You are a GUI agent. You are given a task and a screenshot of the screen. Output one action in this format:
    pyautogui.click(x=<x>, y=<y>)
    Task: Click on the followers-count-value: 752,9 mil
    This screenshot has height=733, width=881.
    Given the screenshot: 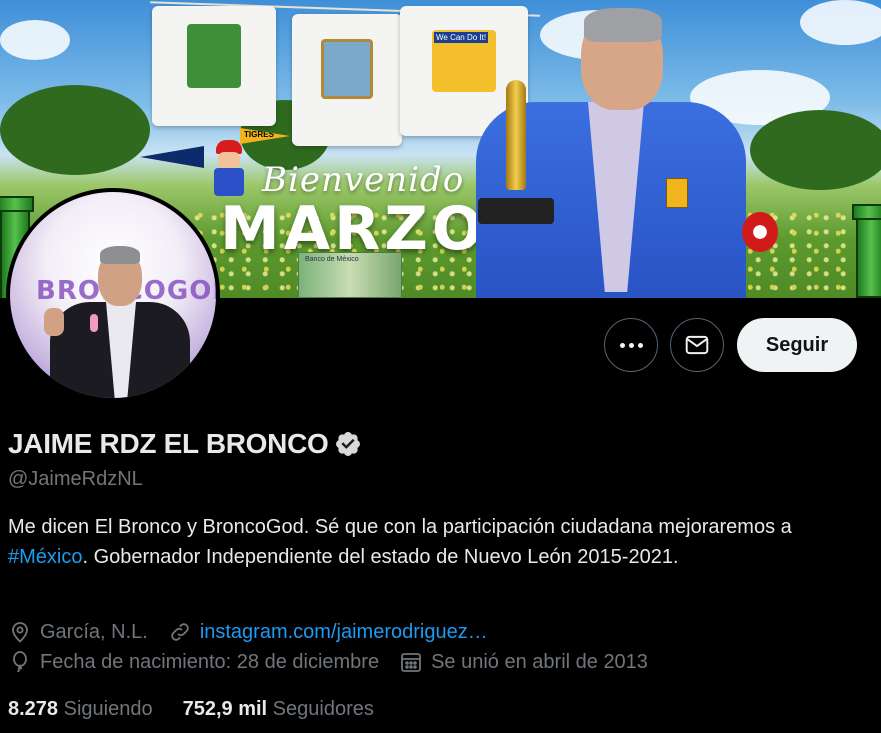 What is the action you would take?
    pyautogui.click(x=225, y=709)
    